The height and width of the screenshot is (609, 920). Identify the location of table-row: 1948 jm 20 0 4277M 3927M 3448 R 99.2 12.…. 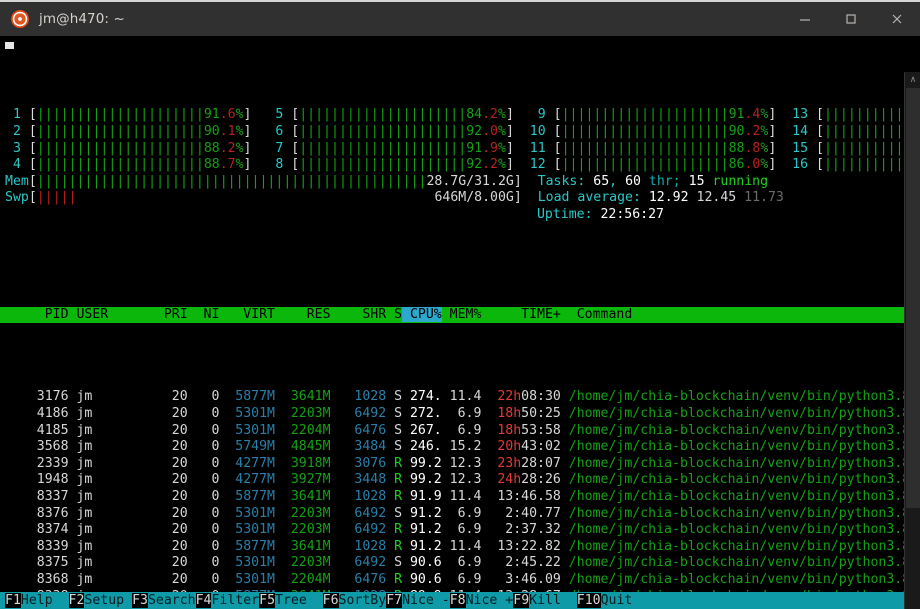
(460, 480).